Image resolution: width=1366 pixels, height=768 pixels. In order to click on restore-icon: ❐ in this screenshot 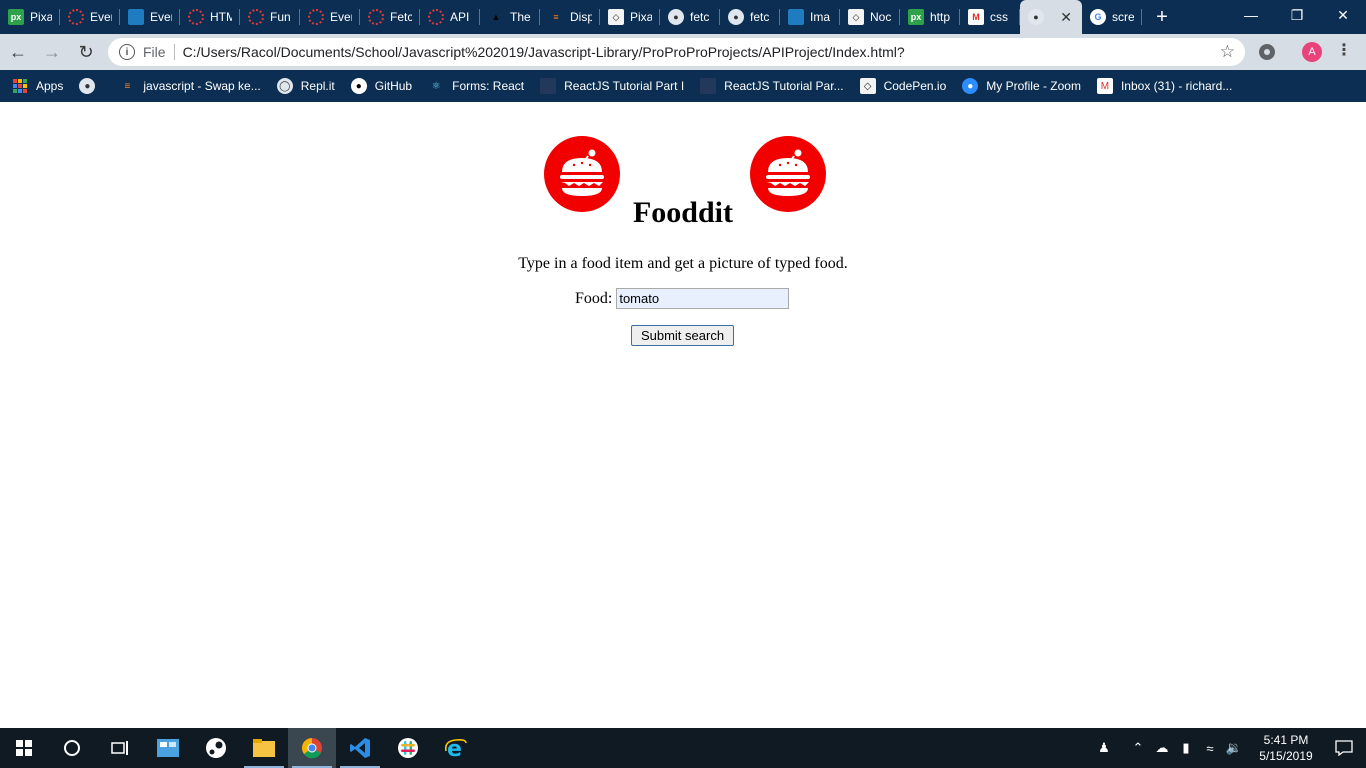, I will do `click(1297, 15)`.